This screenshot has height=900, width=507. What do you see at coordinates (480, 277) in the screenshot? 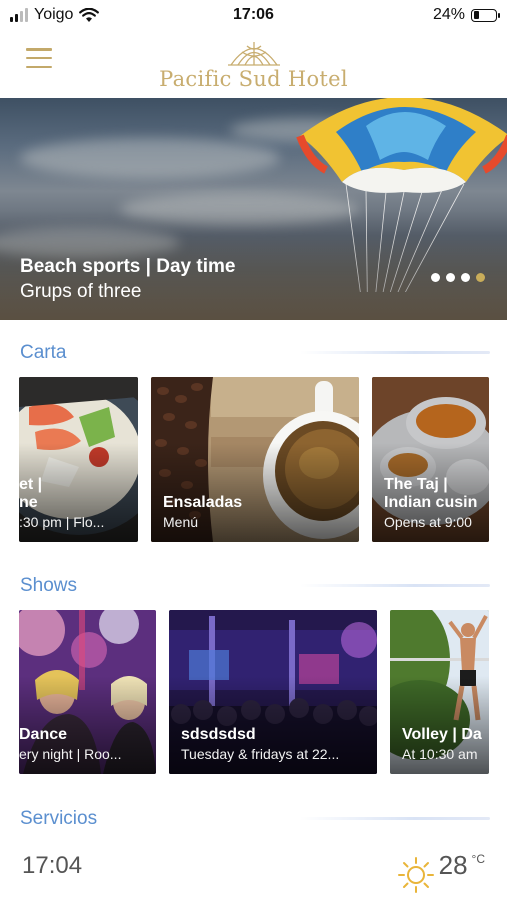
I see `carousel-dot-active` at bounding box center [480, 277].